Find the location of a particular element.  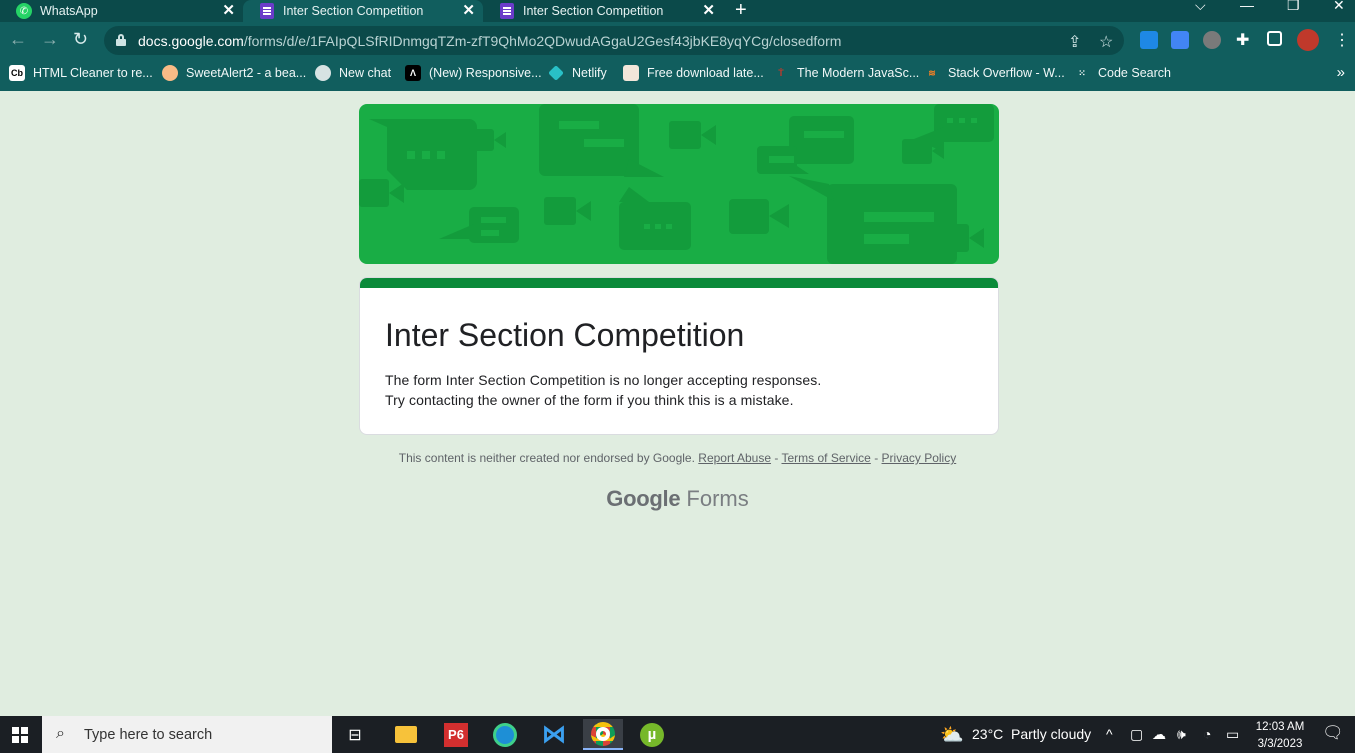

stackoverflow-icon: ≋ is located at coordinates (932, 72).